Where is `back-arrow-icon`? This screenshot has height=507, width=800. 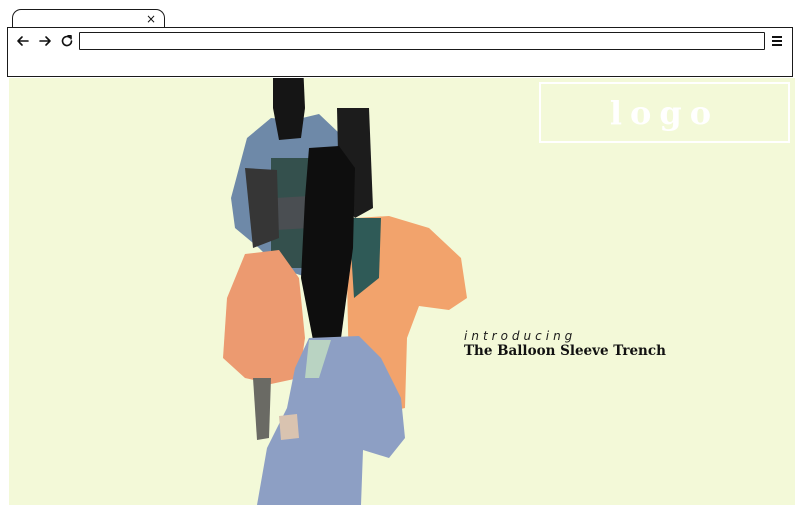 back-arrow-icon is located at coordinates (23, 41).